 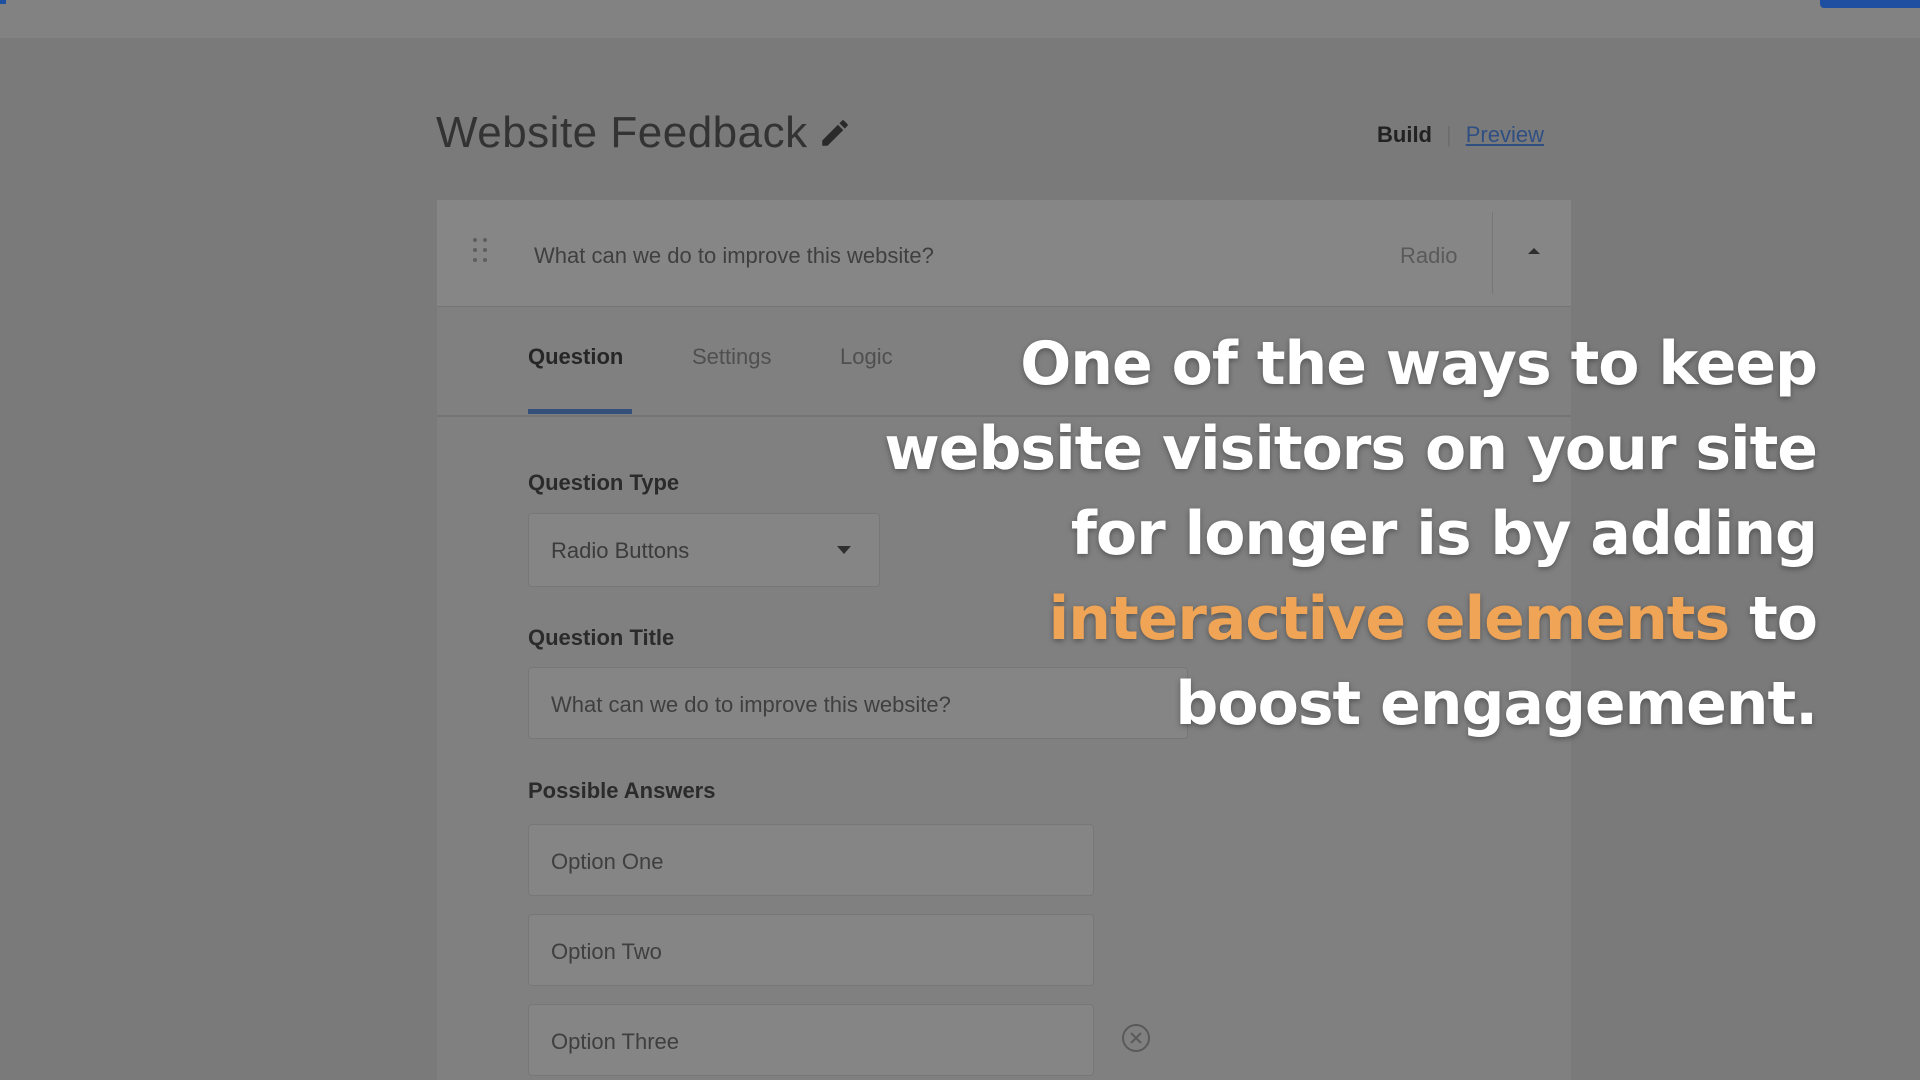 What do you see at coordinates (704, 550) in the screenshot?
I see `question-type-select: Radio Buttons` at bounding box center [704, 550].